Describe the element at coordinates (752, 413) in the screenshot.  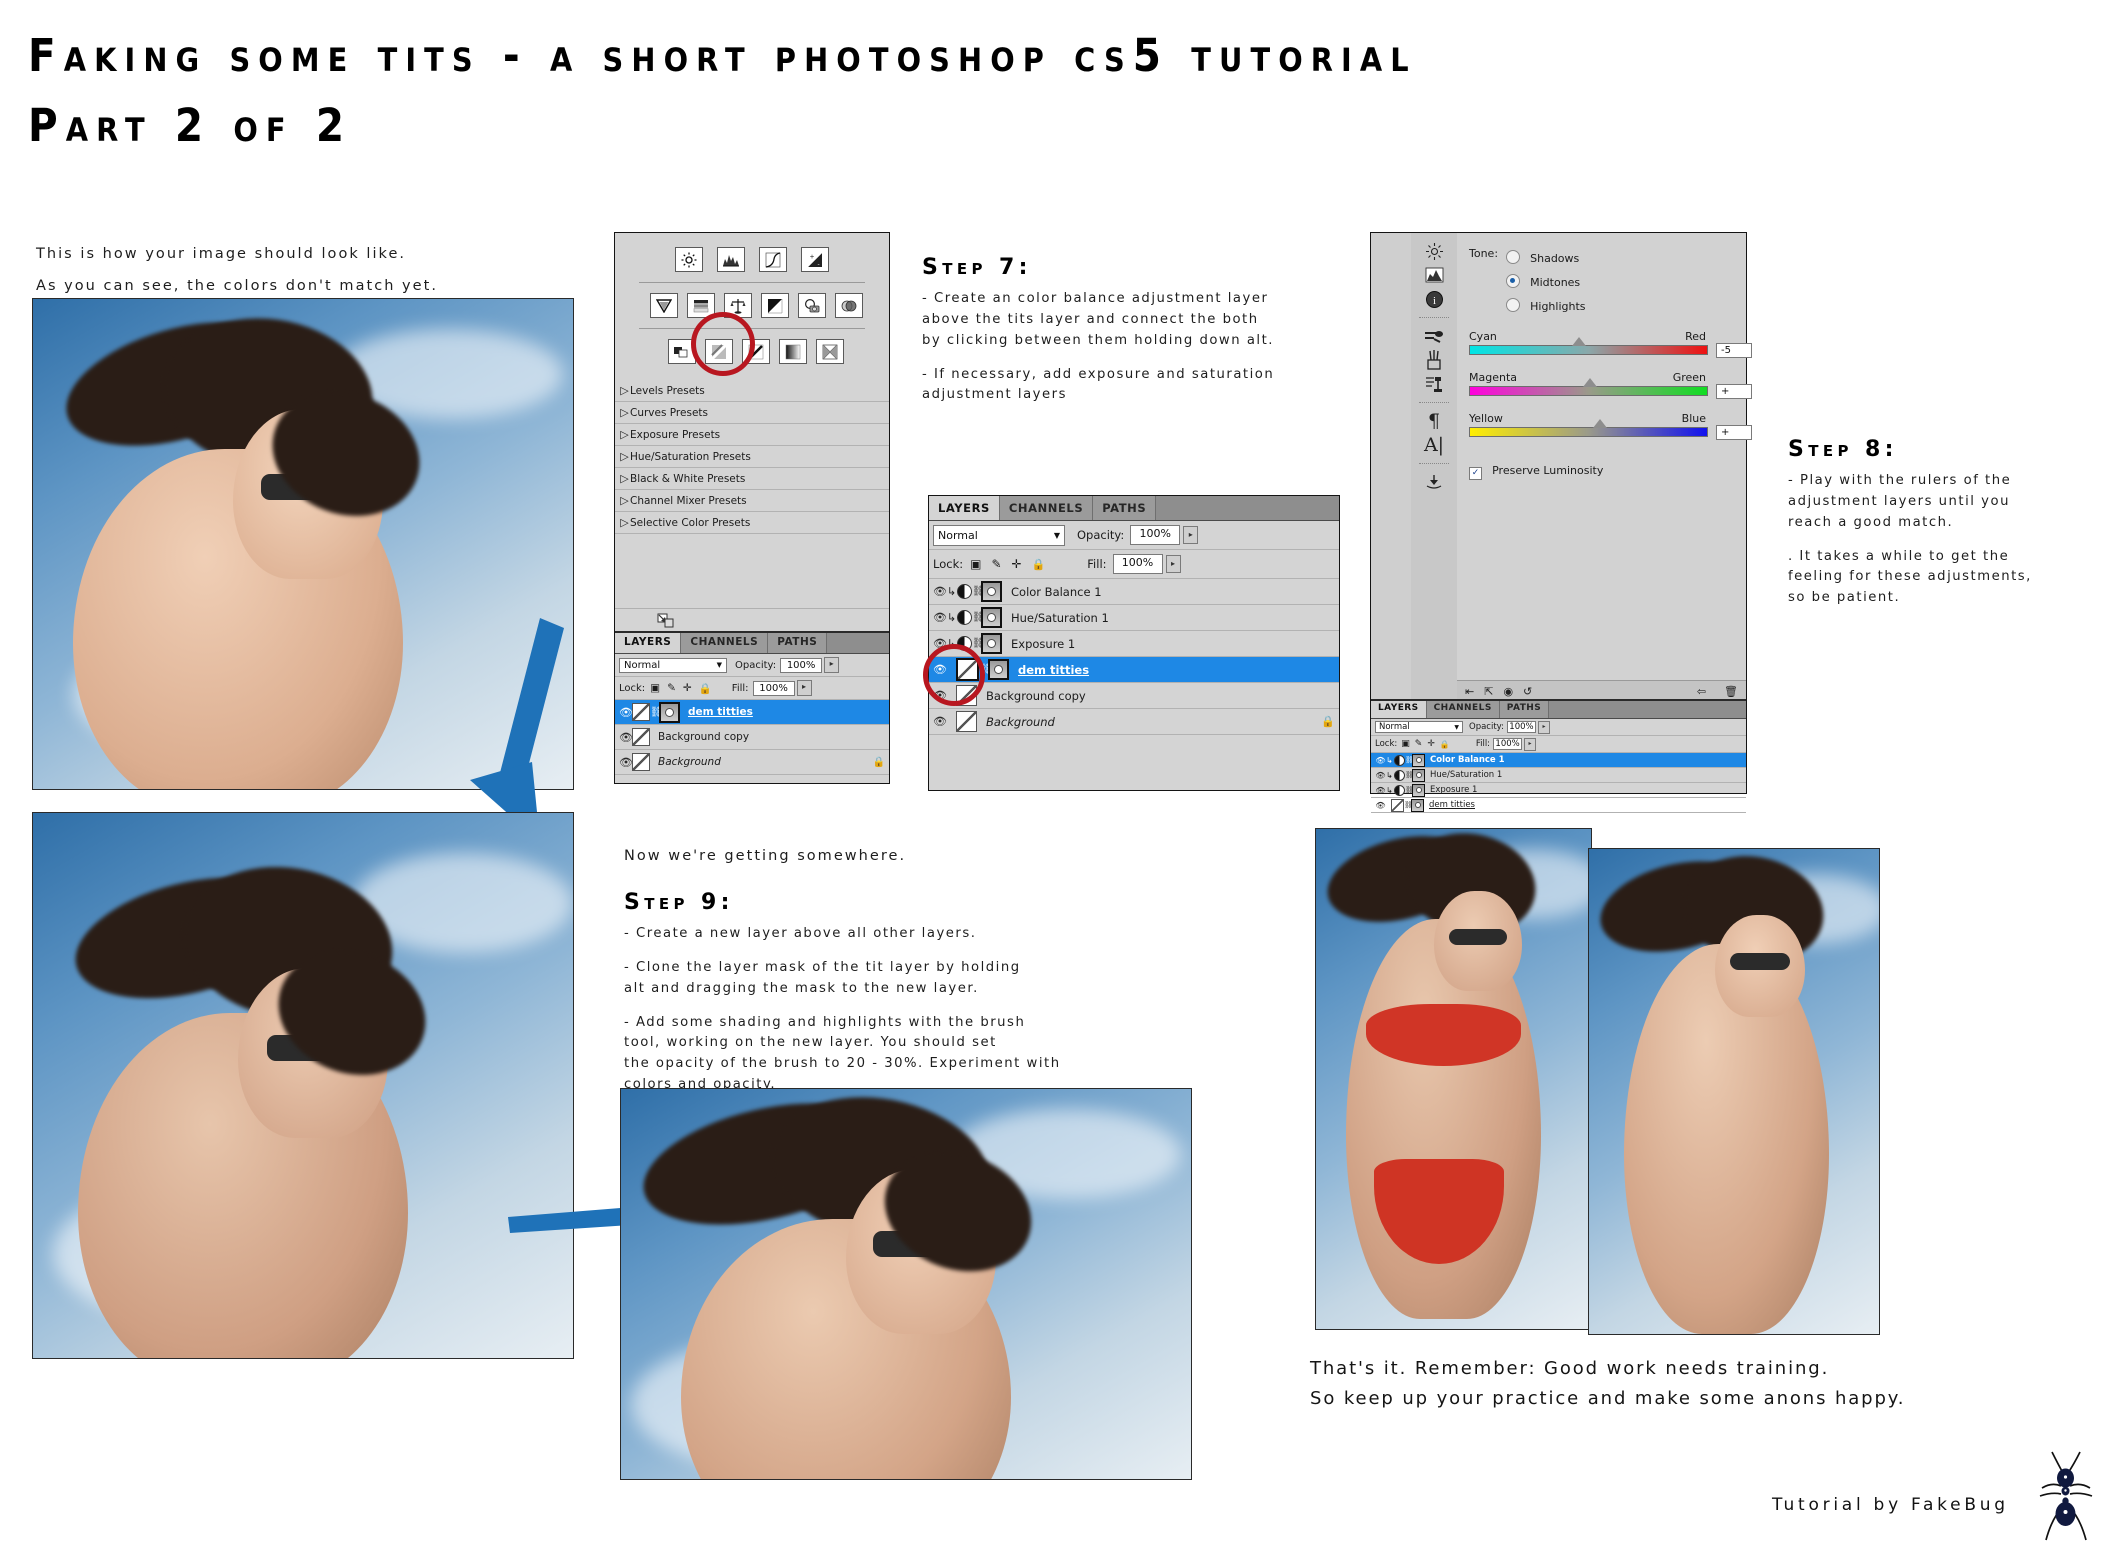
I see `preset-row: ▷ Curves Presets` at that location.